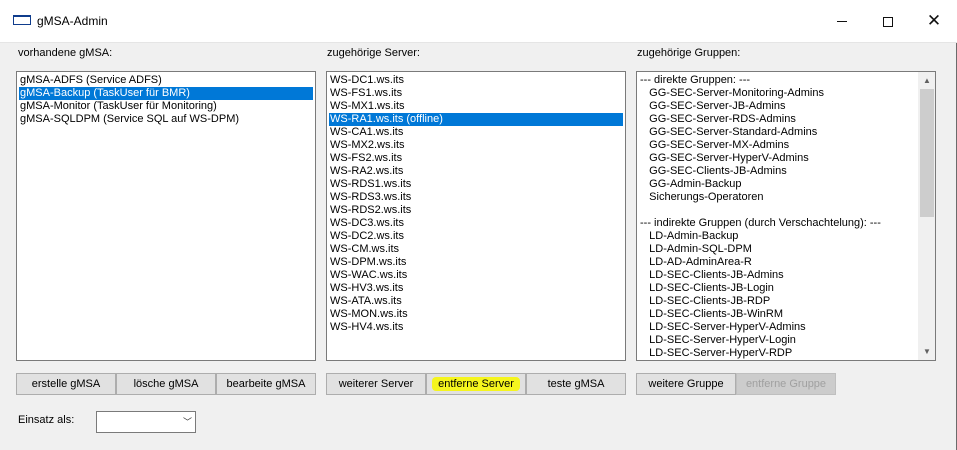  Describe the element at coordinates (476, 210) in the screenshot. I see `server-list-item: WS-RDS2.ws.its` at that location.